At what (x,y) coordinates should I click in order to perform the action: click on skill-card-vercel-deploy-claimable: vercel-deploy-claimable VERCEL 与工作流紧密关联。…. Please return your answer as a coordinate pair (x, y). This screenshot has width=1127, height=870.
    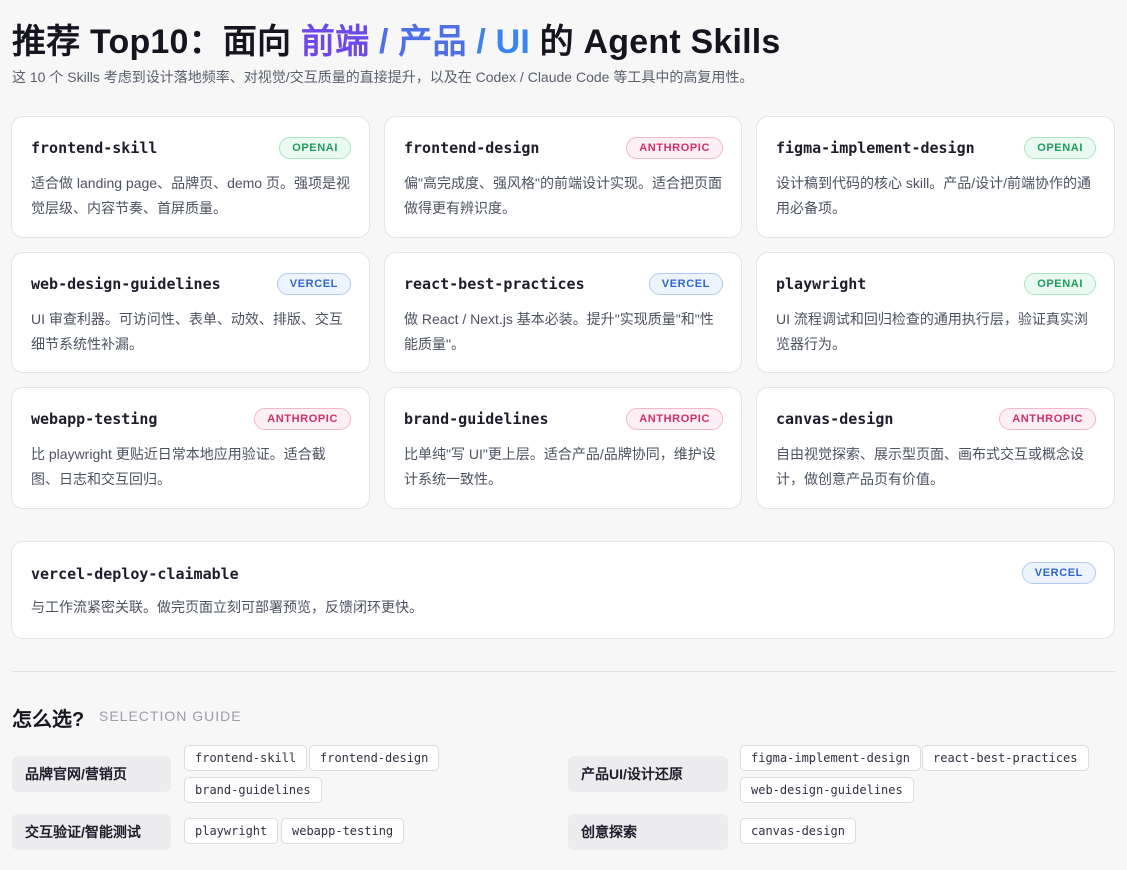
    Looking at the image, I should click on (563, 590).